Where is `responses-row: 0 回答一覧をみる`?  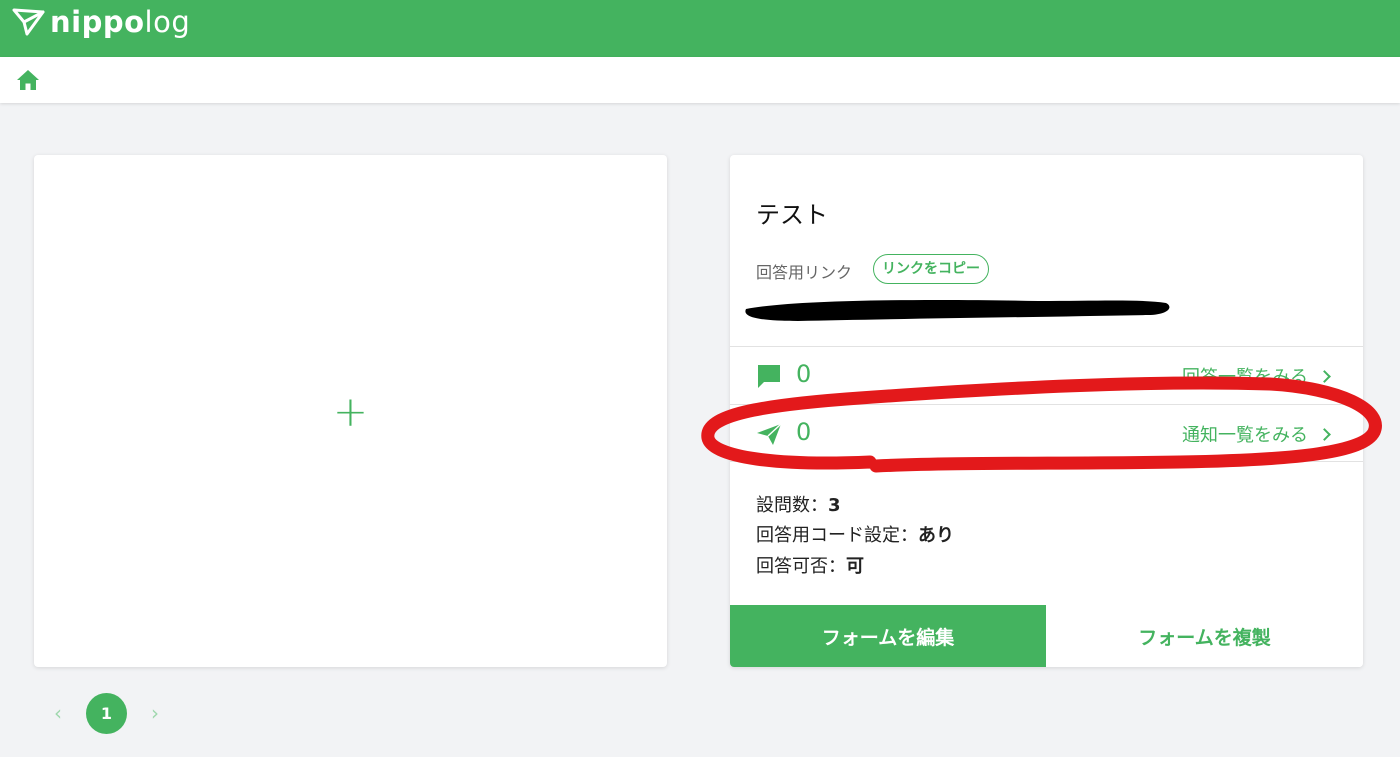 responses-row: 0 回答一覧をみる is located at coordinates (1046, 375).